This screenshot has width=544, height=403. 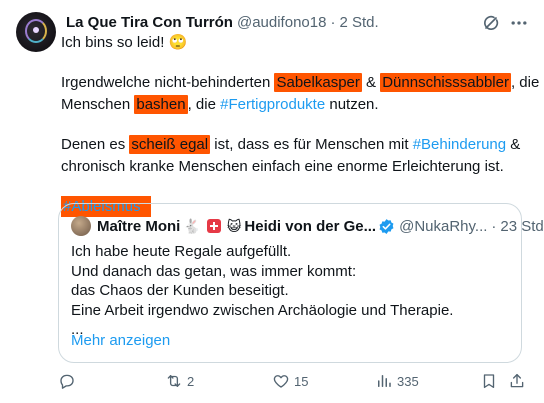 What do you see at coordinates (311, 144) in the screenshot?
I see `text-segment: ist, dass es für Menschen mit` at bounding box center [311, 144].